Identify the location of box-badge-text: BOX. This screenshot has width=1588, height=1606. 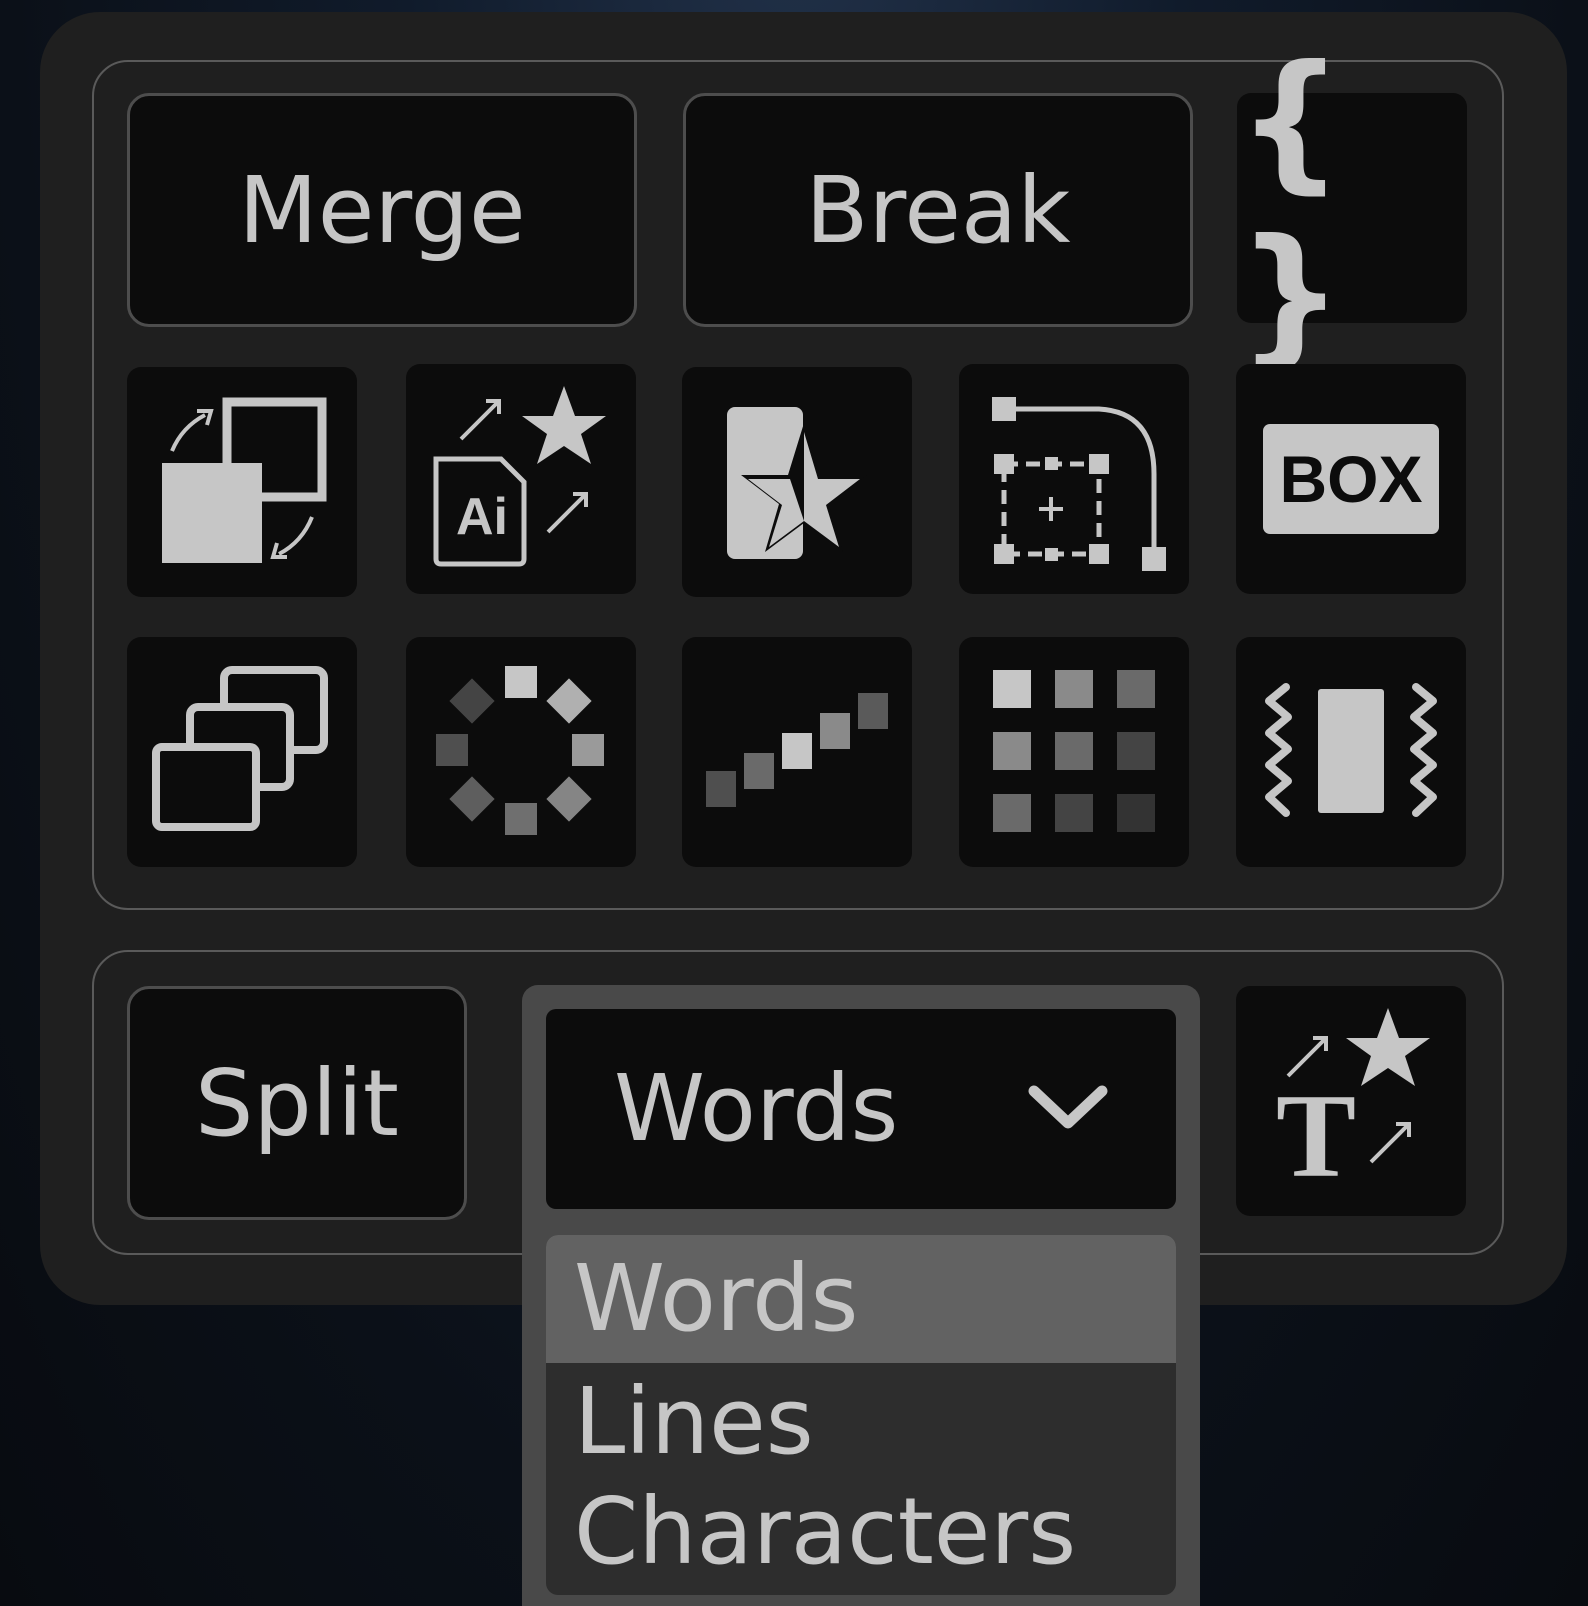
(1350, 479).